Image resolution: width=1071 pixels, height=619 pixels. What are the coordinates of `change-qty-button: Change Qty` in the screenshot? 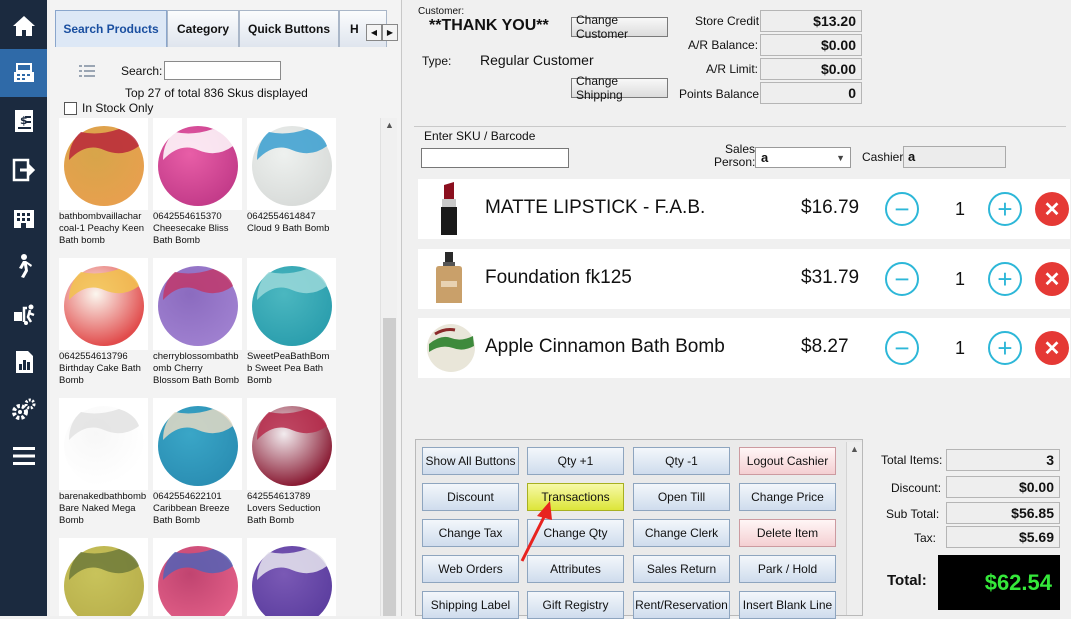 It's located at (575, 533).